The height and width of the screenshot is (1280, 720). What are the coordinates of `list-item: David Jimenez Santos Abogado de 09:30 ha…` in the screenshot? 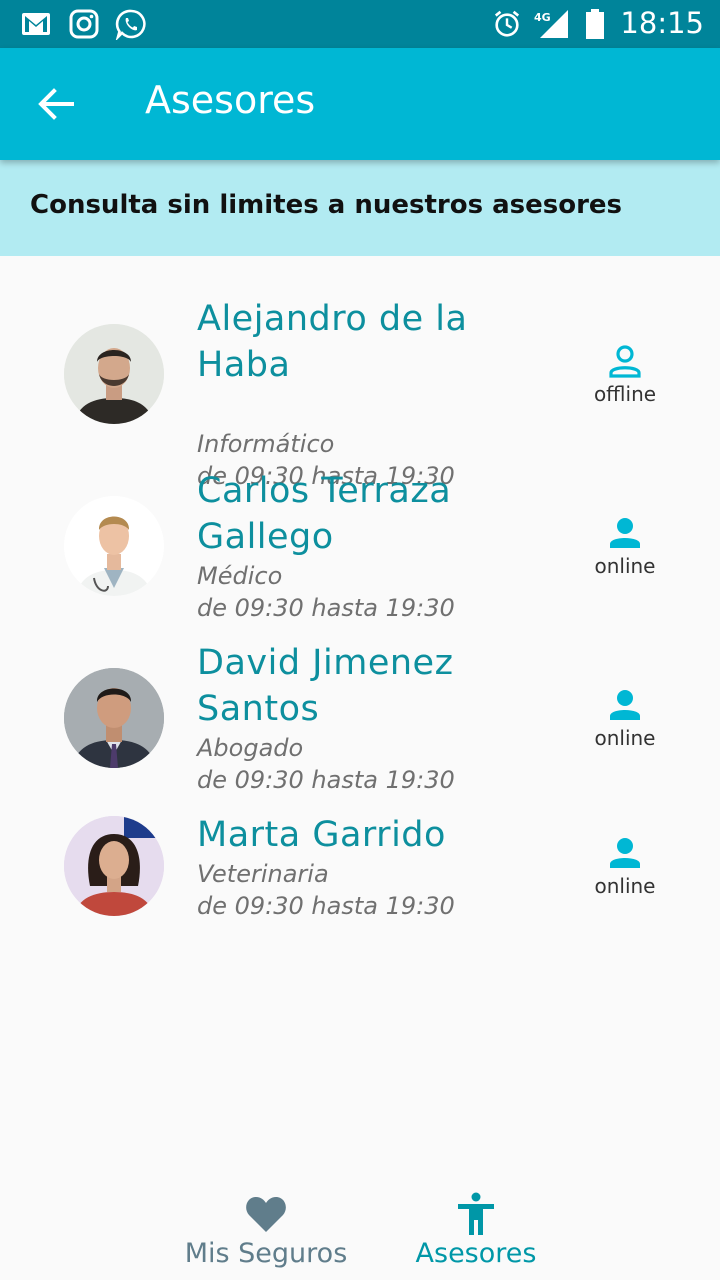 It's located at (360, 726).